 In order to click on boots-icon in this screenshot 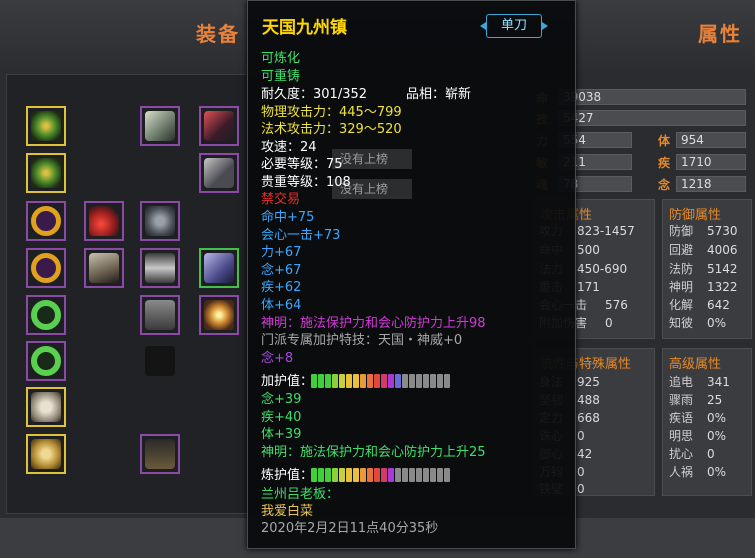, I will do `click(160, 454)`.